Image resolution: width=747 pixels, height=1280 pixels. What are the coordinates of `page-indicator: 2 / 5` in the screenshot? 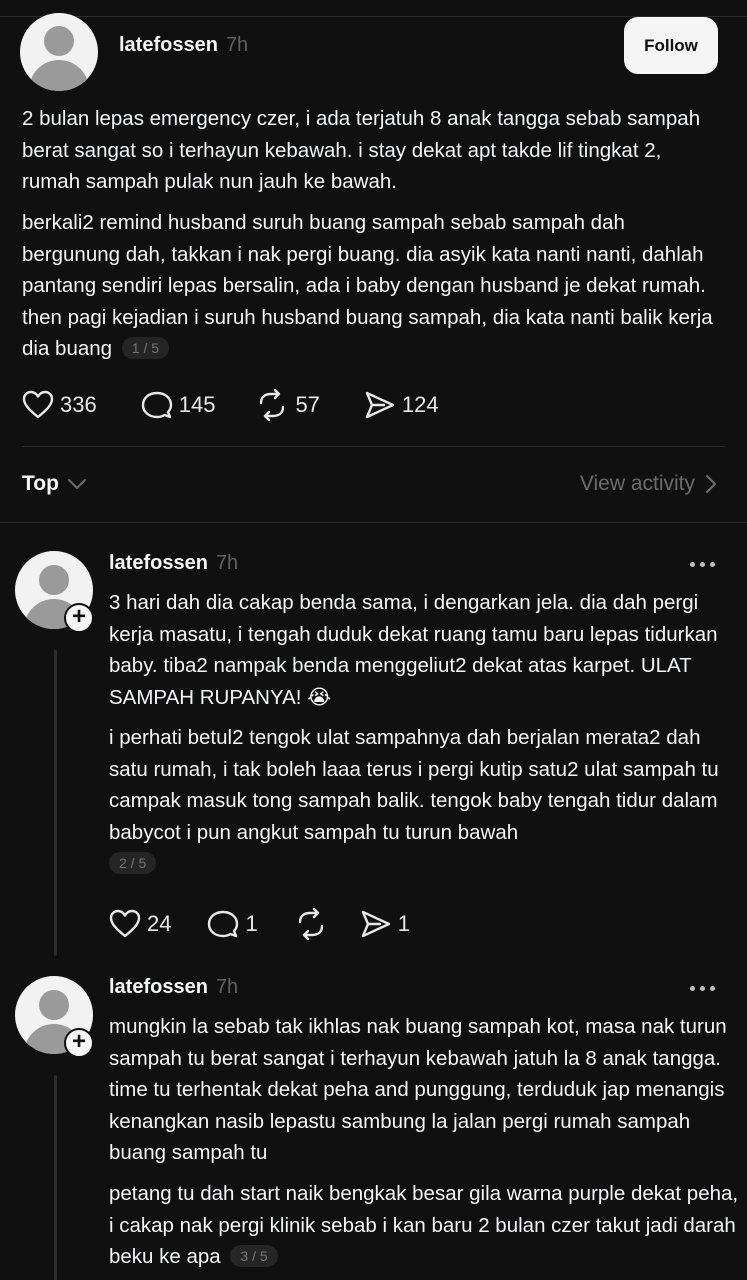 It's located at (133, 862).